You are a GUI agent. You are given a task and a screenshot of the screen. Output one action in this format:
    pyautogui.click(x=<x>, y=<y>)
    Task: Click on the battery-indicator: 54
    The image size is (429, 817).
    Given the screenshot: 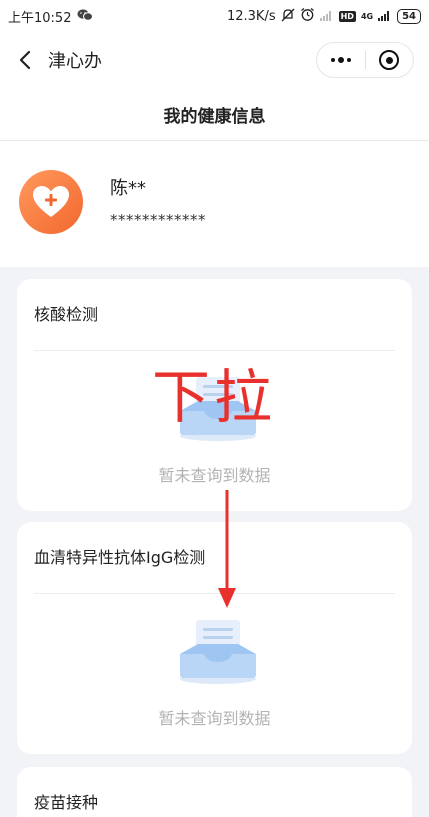 What is the action you would take?
    pyautogui.click(x=409, y=16)
    